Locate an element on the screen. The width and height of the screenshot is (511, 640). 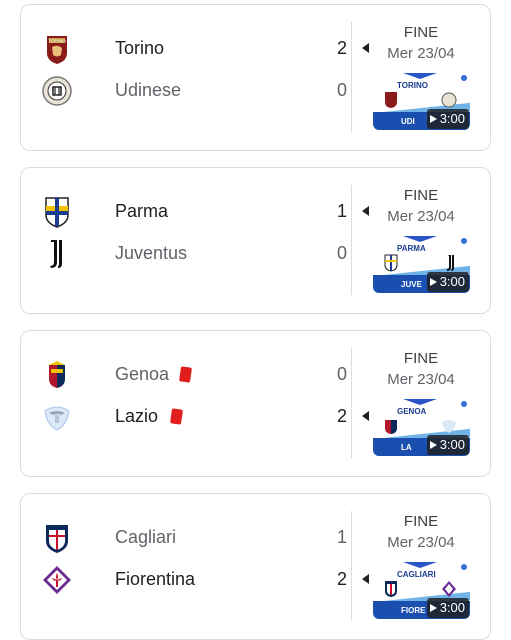
home-team-row: Genoa 0 is located at coordinates (196, 375).